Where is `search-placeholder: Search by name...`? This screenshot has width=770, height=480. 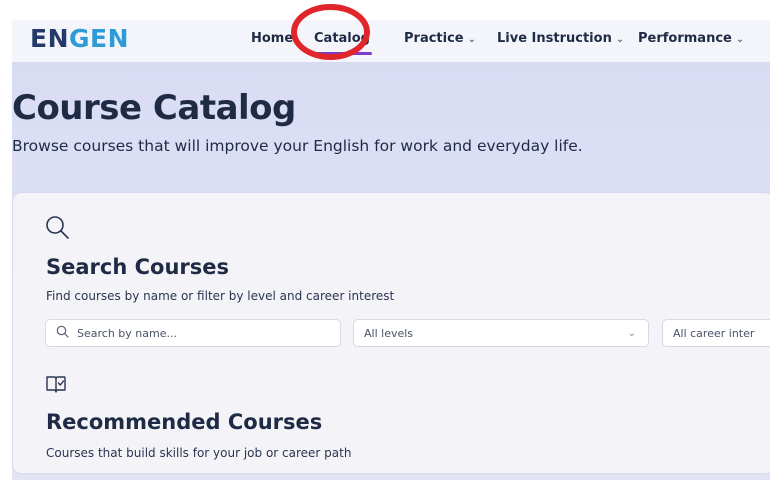
search-placeholder: Search by name... is located at coordinates (127, 333).